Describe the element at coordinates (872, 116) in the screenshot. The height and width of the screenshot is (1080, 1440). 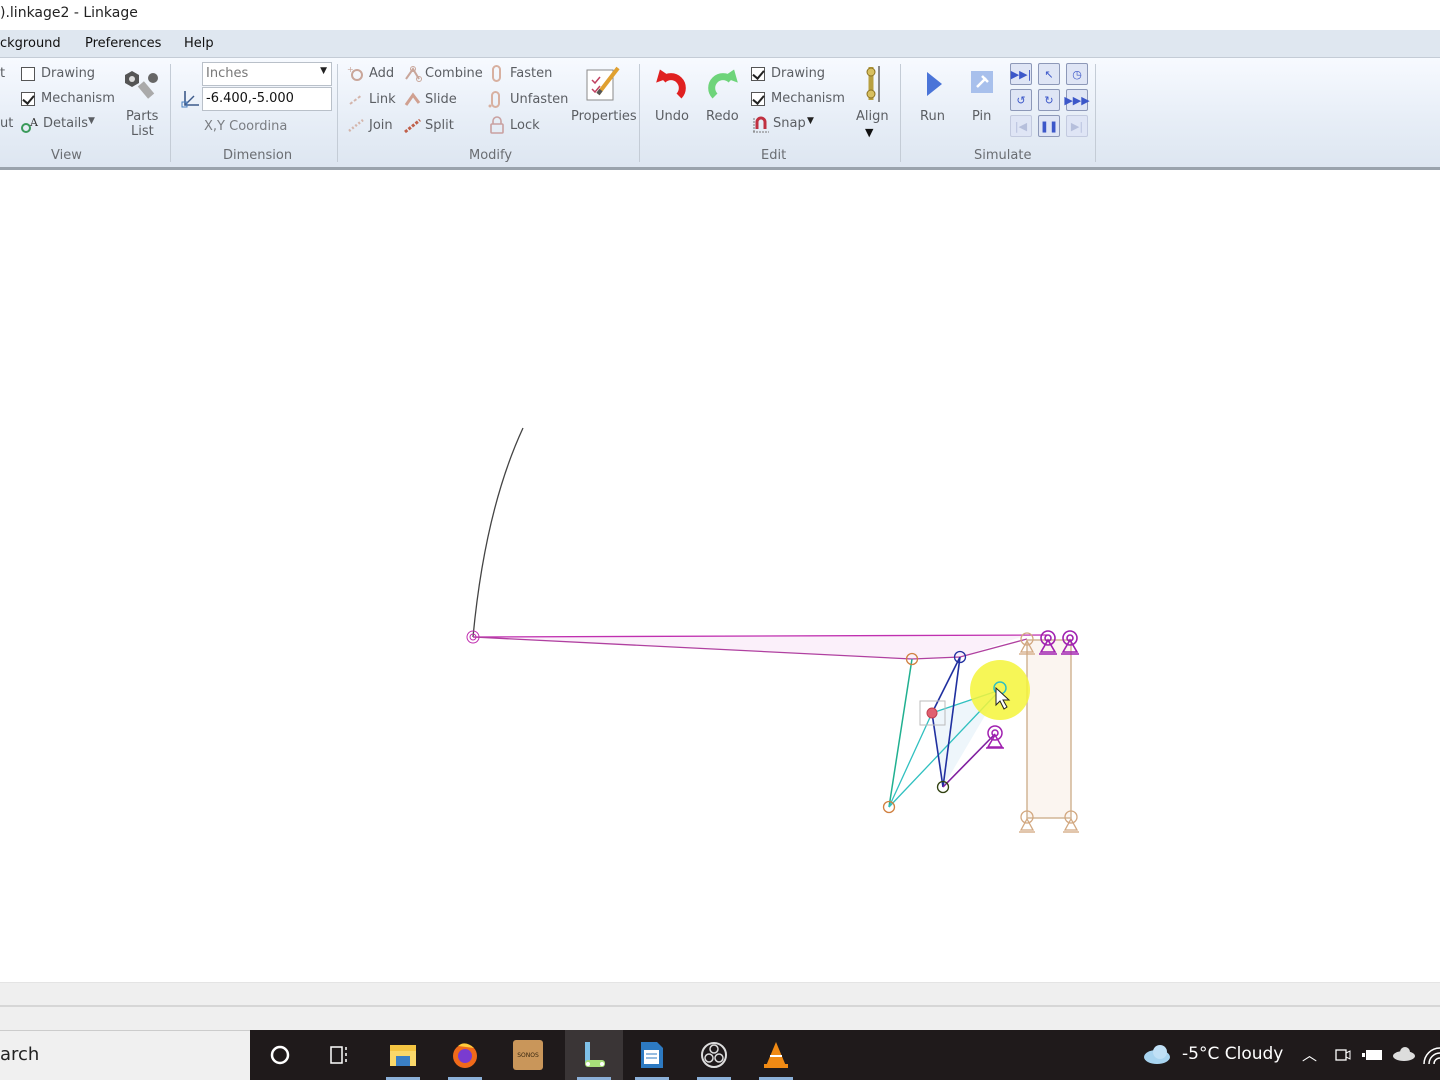
I see `align-label: Align` at that location.